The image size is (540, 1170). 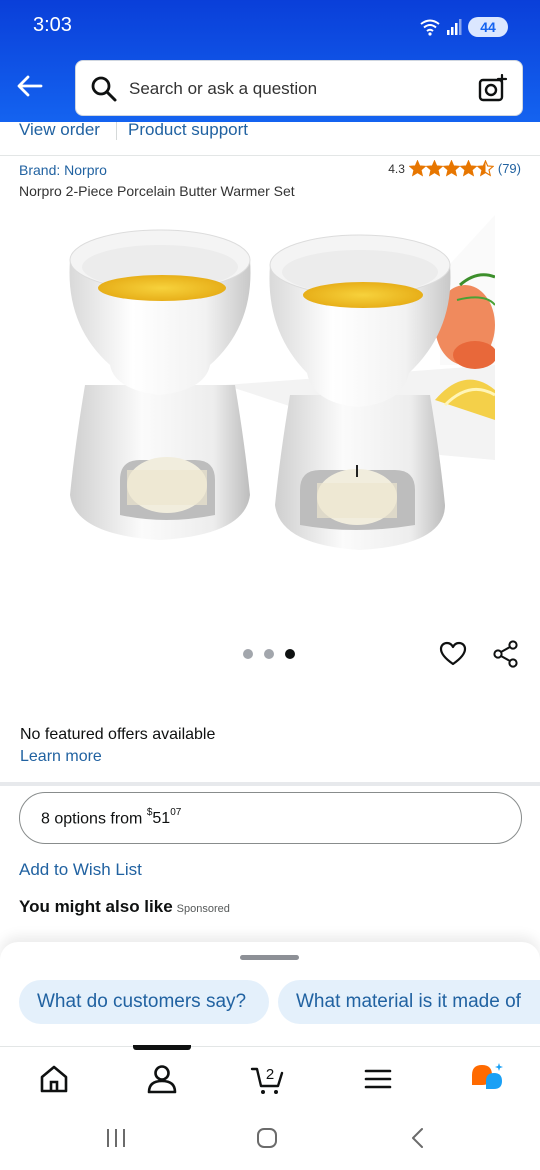 I want to click on battery-level: 44, so click(x=488, y=27).